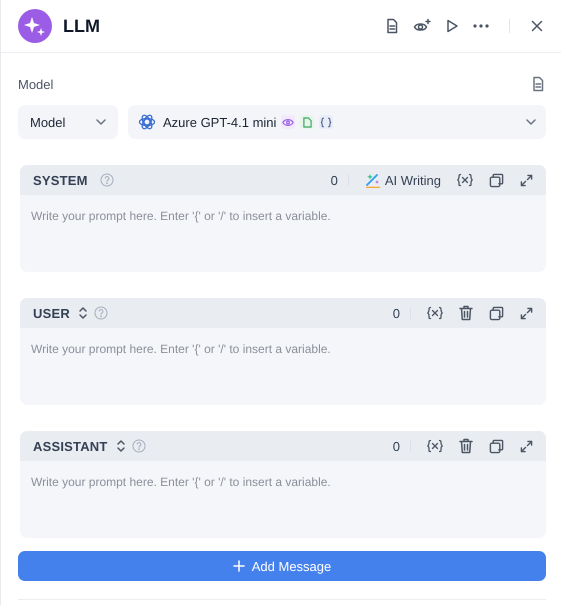  I want to click on node-icon, so click(35, 26).